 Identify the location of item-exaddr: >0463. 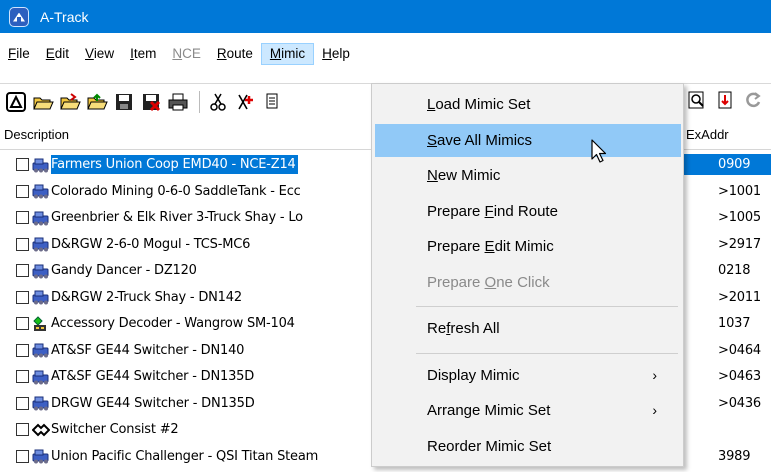
(739, 376).